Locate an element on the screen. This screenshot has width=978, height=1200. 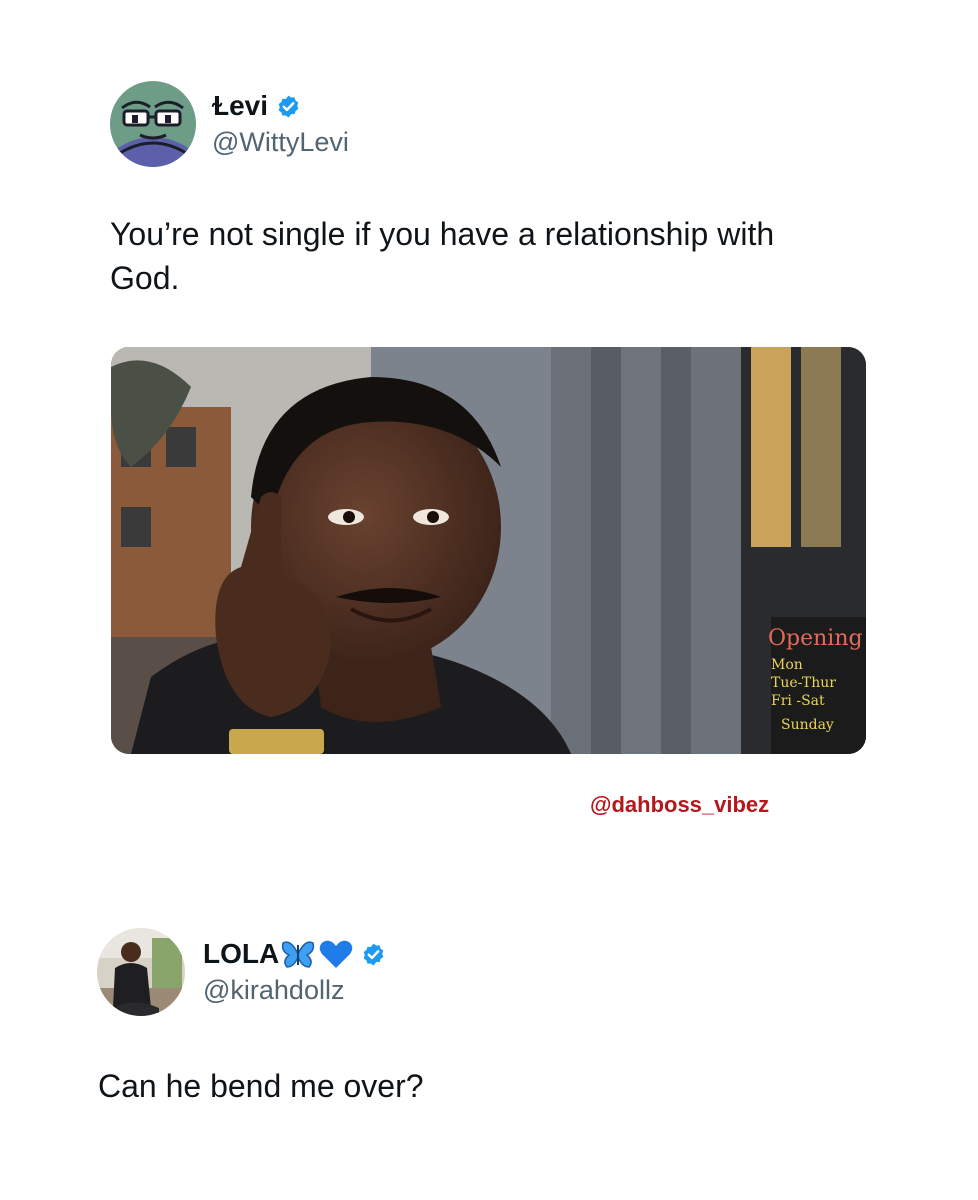
cartoon-fish-face-icon is located at coordinates (153, 124).